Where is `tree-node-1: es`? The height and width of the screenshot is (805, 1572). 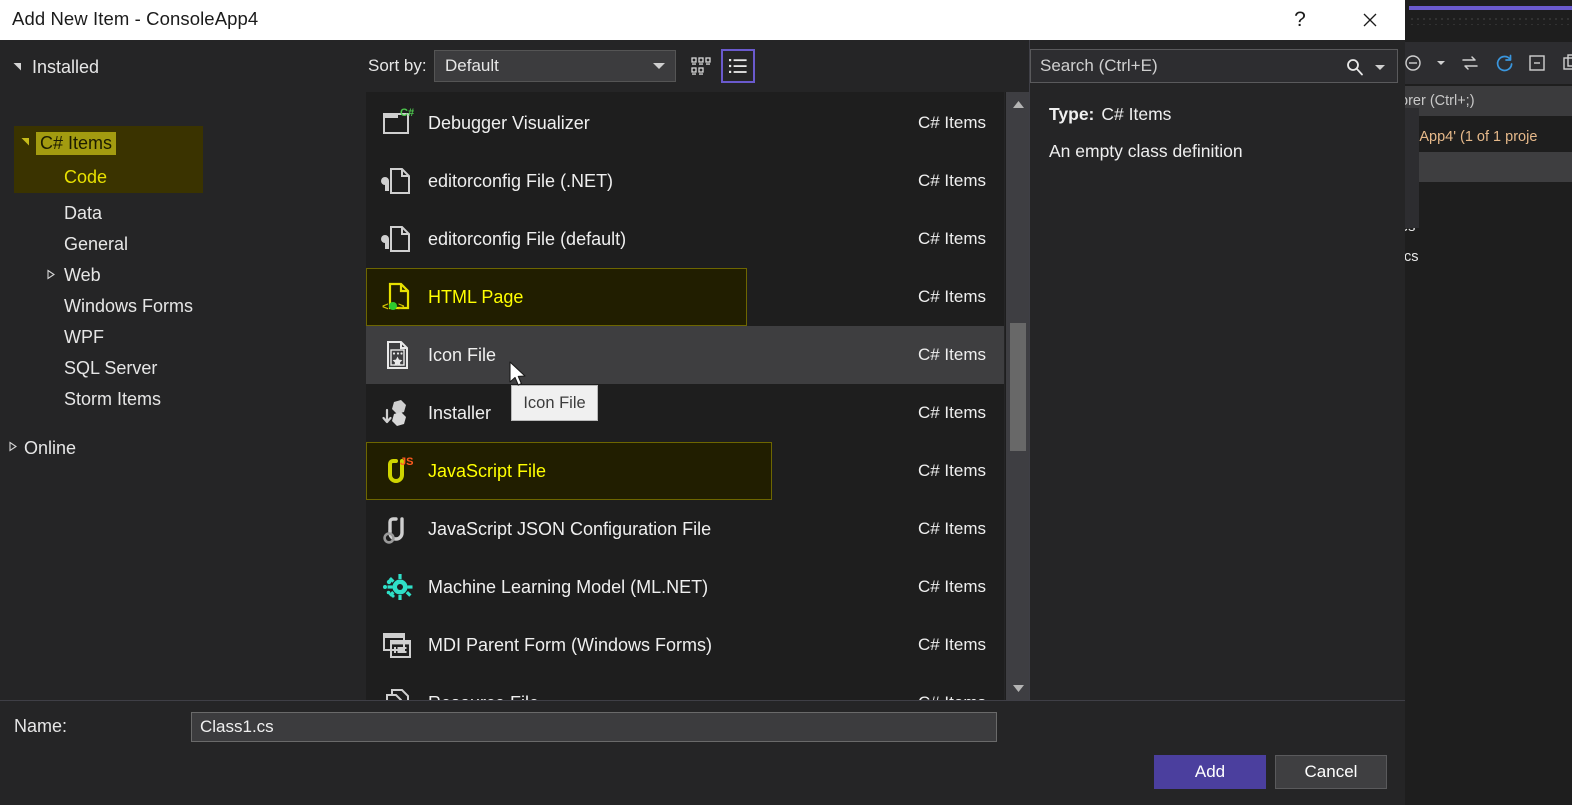
tree-node-1: es is located at coordinates (1486, 197).